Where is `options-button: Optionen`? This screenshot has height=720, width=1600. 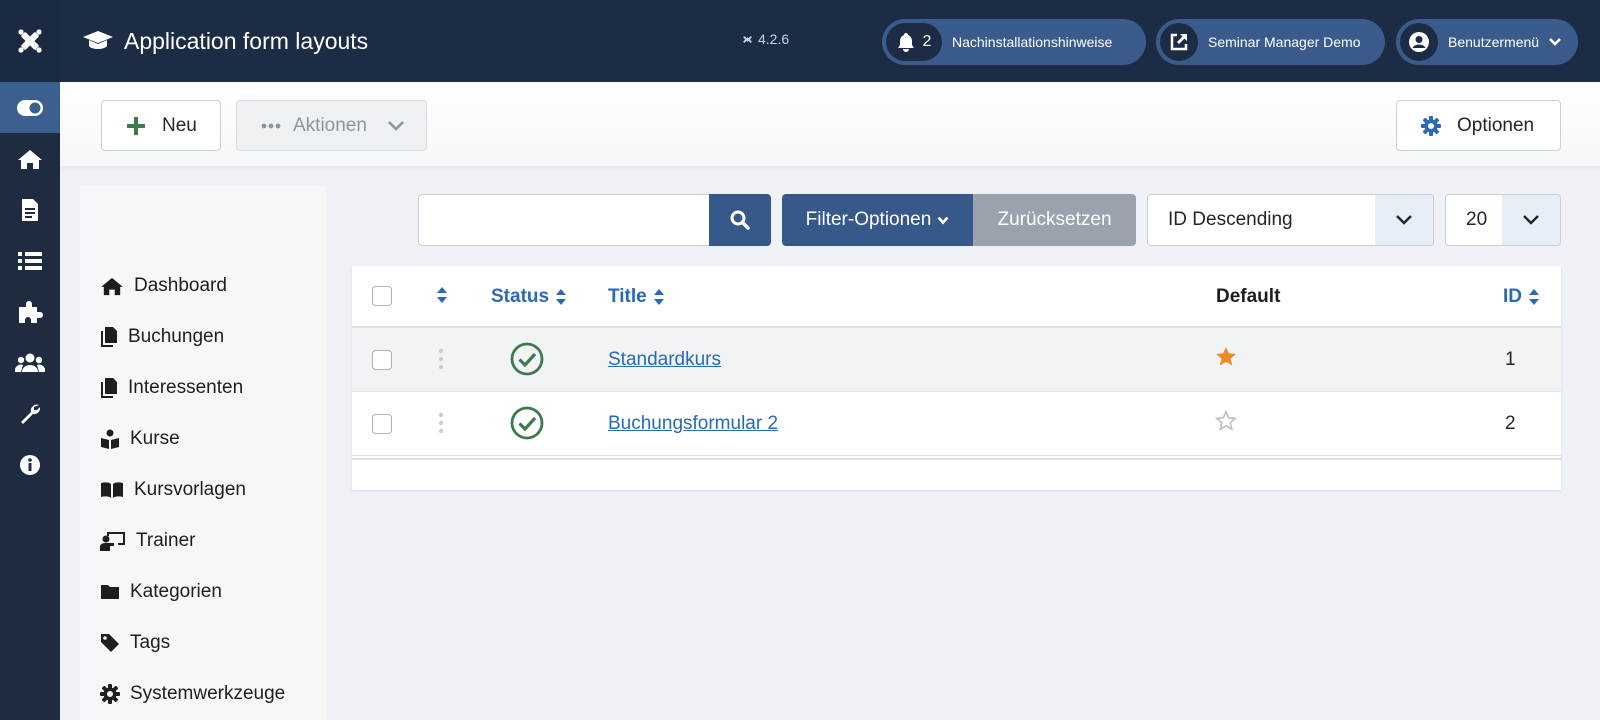
options-button: Optionen is located at coordinates (1478, 125).